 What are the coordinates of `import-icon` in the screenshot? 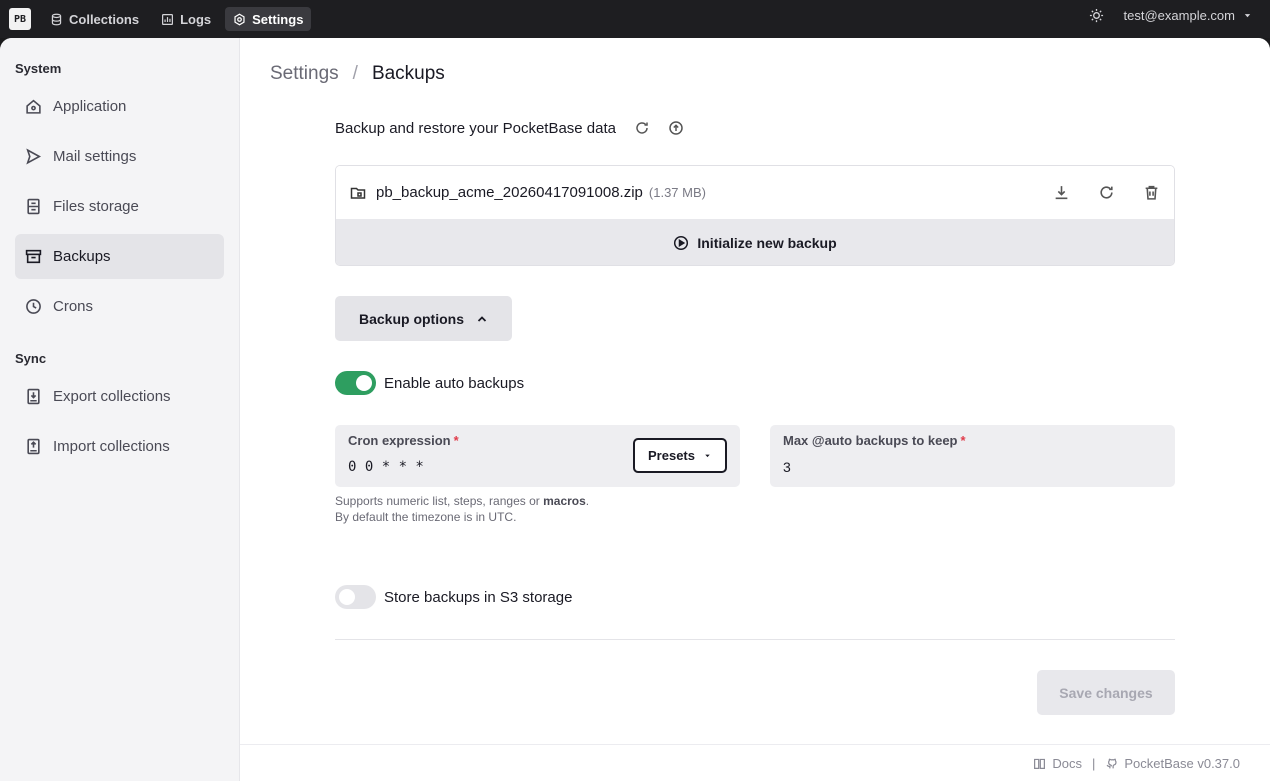 It's located at (33, 446).